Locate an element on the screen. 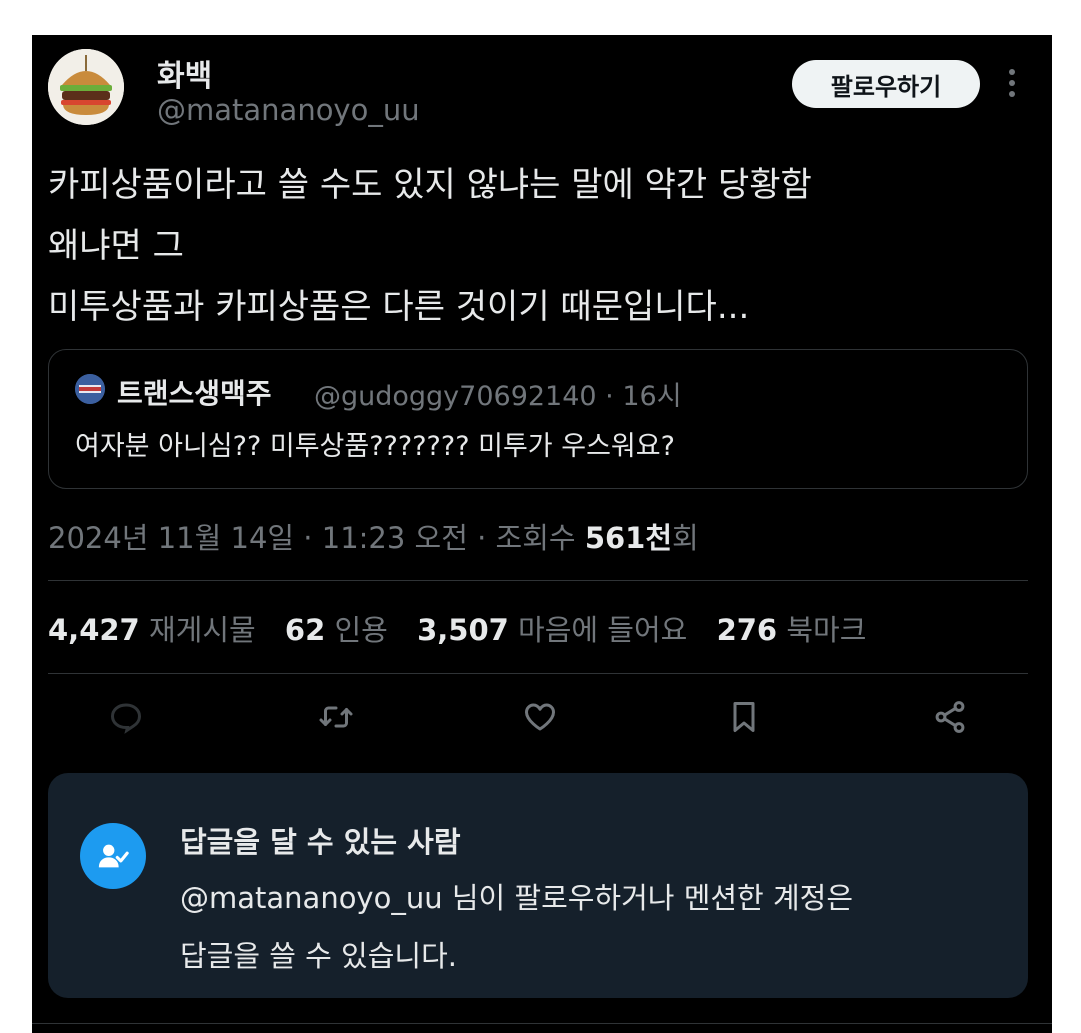  reply-restriction-line: @matananoyo_uu 님이 팔로우하거나 멘션한 계정은 is located at coordinates (516, 898).